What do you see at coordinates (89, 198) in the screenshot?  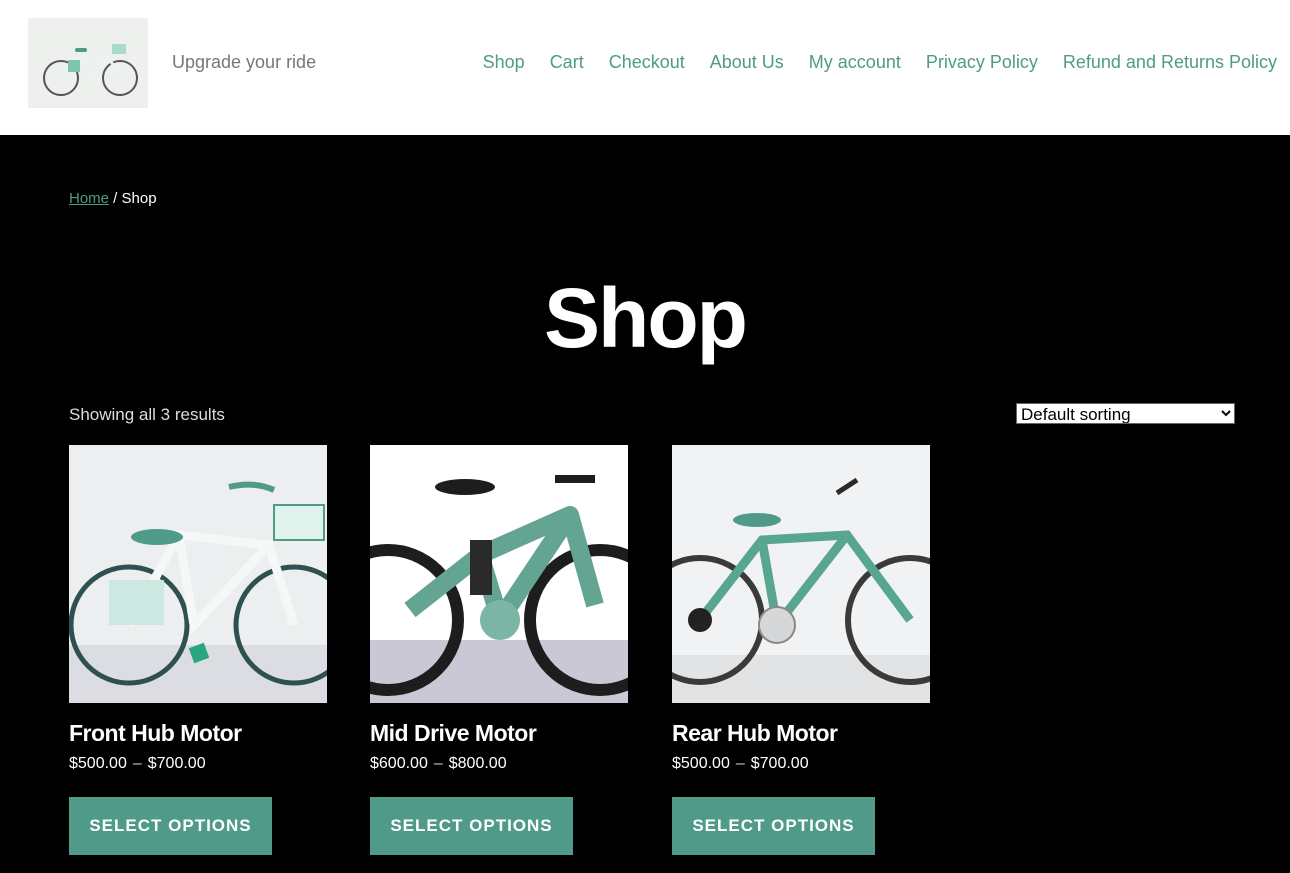 I see `breadcrumb-home-link: Home` at bounding box center [89, 198].